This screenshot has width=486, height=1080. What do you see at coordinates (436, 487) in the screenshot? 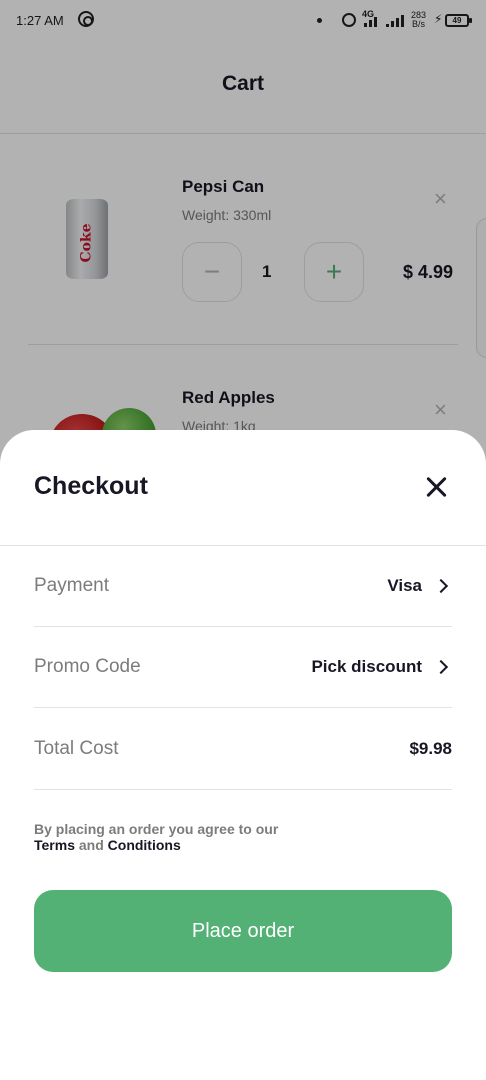
I see `close-icon` at bounding box center [436, 487].